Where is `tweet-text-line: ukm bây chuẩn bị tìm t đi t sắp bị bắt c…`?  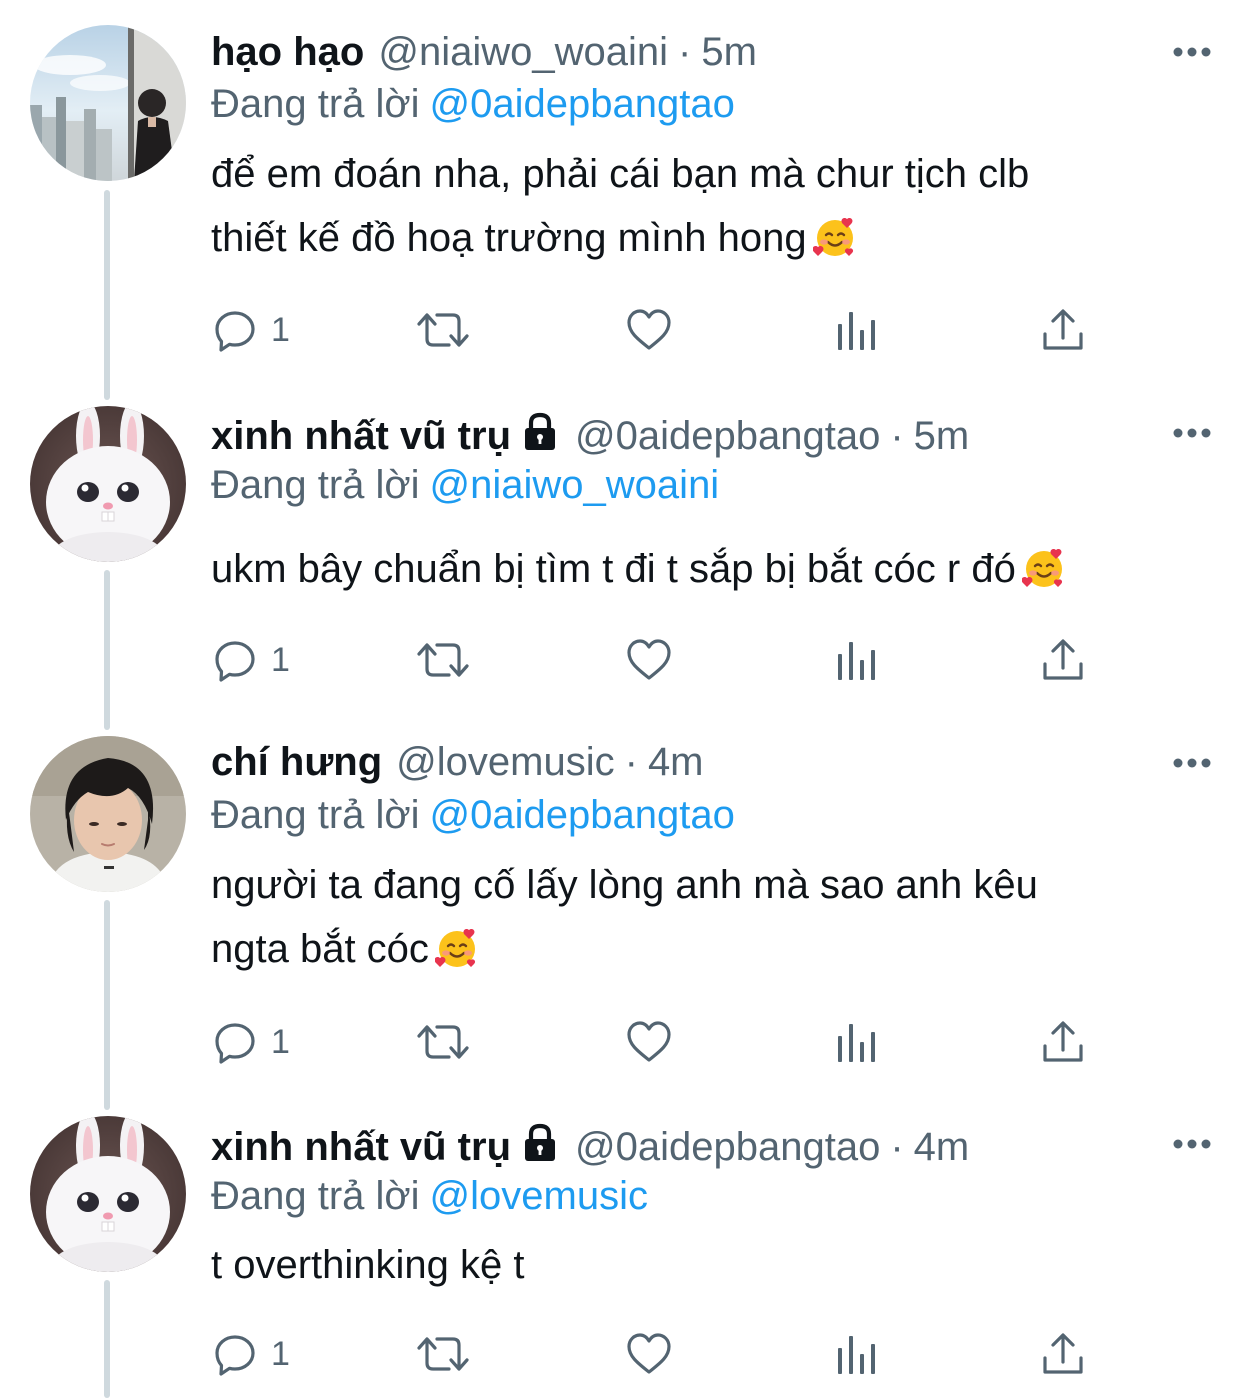
tweet-text-line: ukm bây chuẩn bị tìm t đi t sắp bị bắt c… is located at coordinates (691, 569).